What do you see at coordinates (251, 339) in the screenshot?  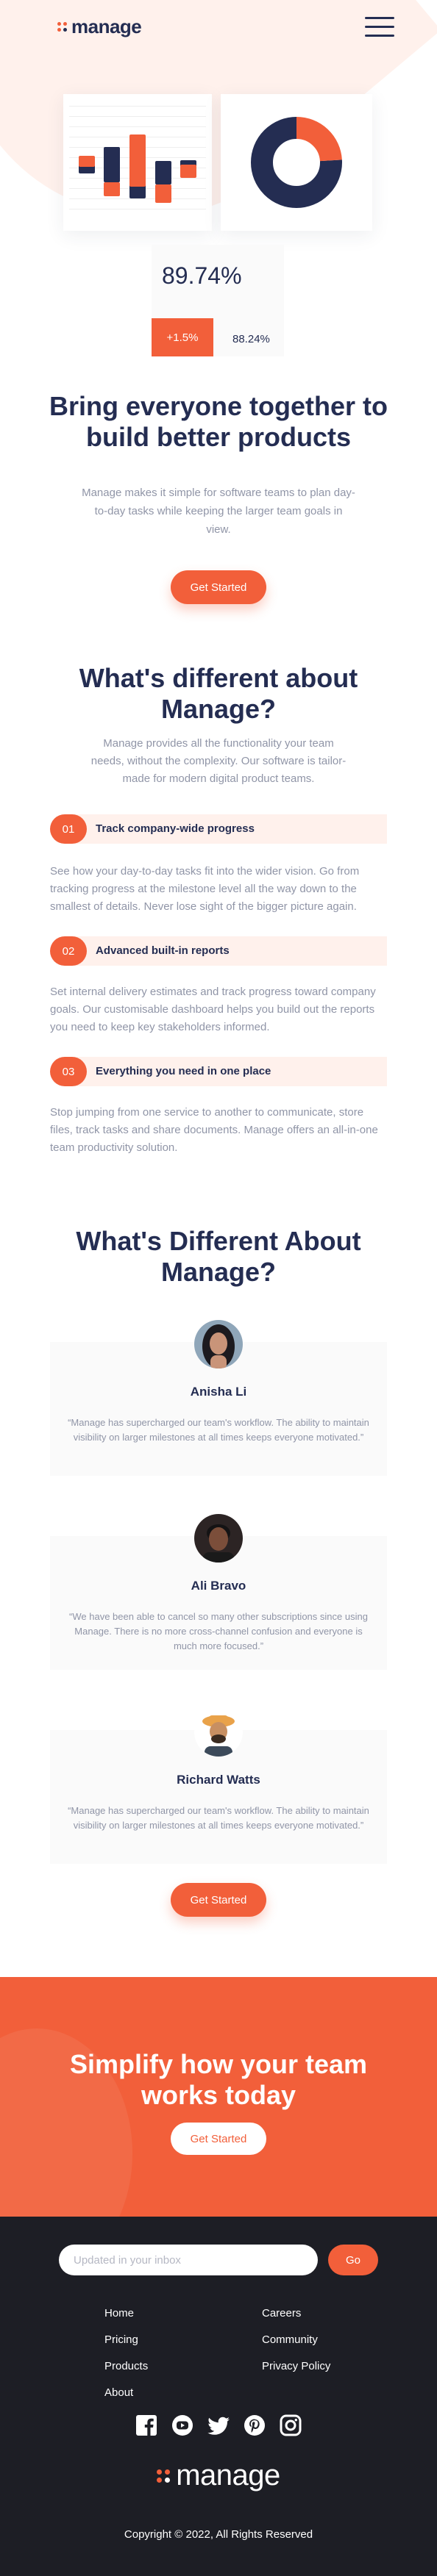 I see `stat-secondary-value: 88.24%` at bounding box center [251, 339].